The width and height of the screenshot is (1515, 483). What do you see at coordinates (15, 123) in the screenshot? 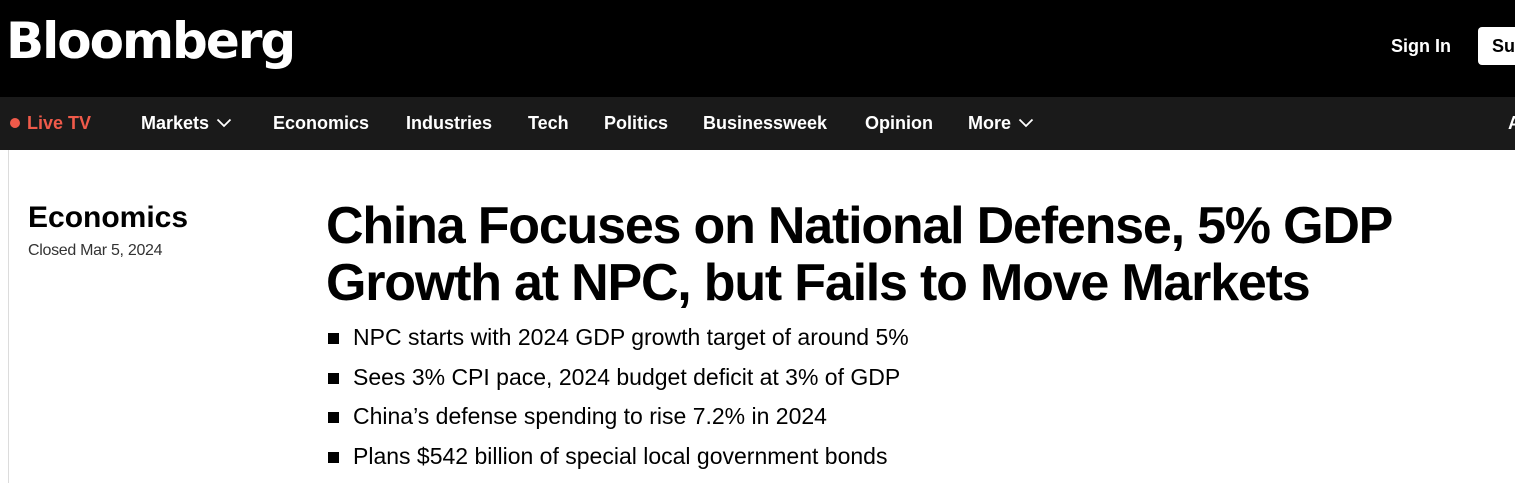
I see `live-dot-icon` at bounding box center [15, 123].